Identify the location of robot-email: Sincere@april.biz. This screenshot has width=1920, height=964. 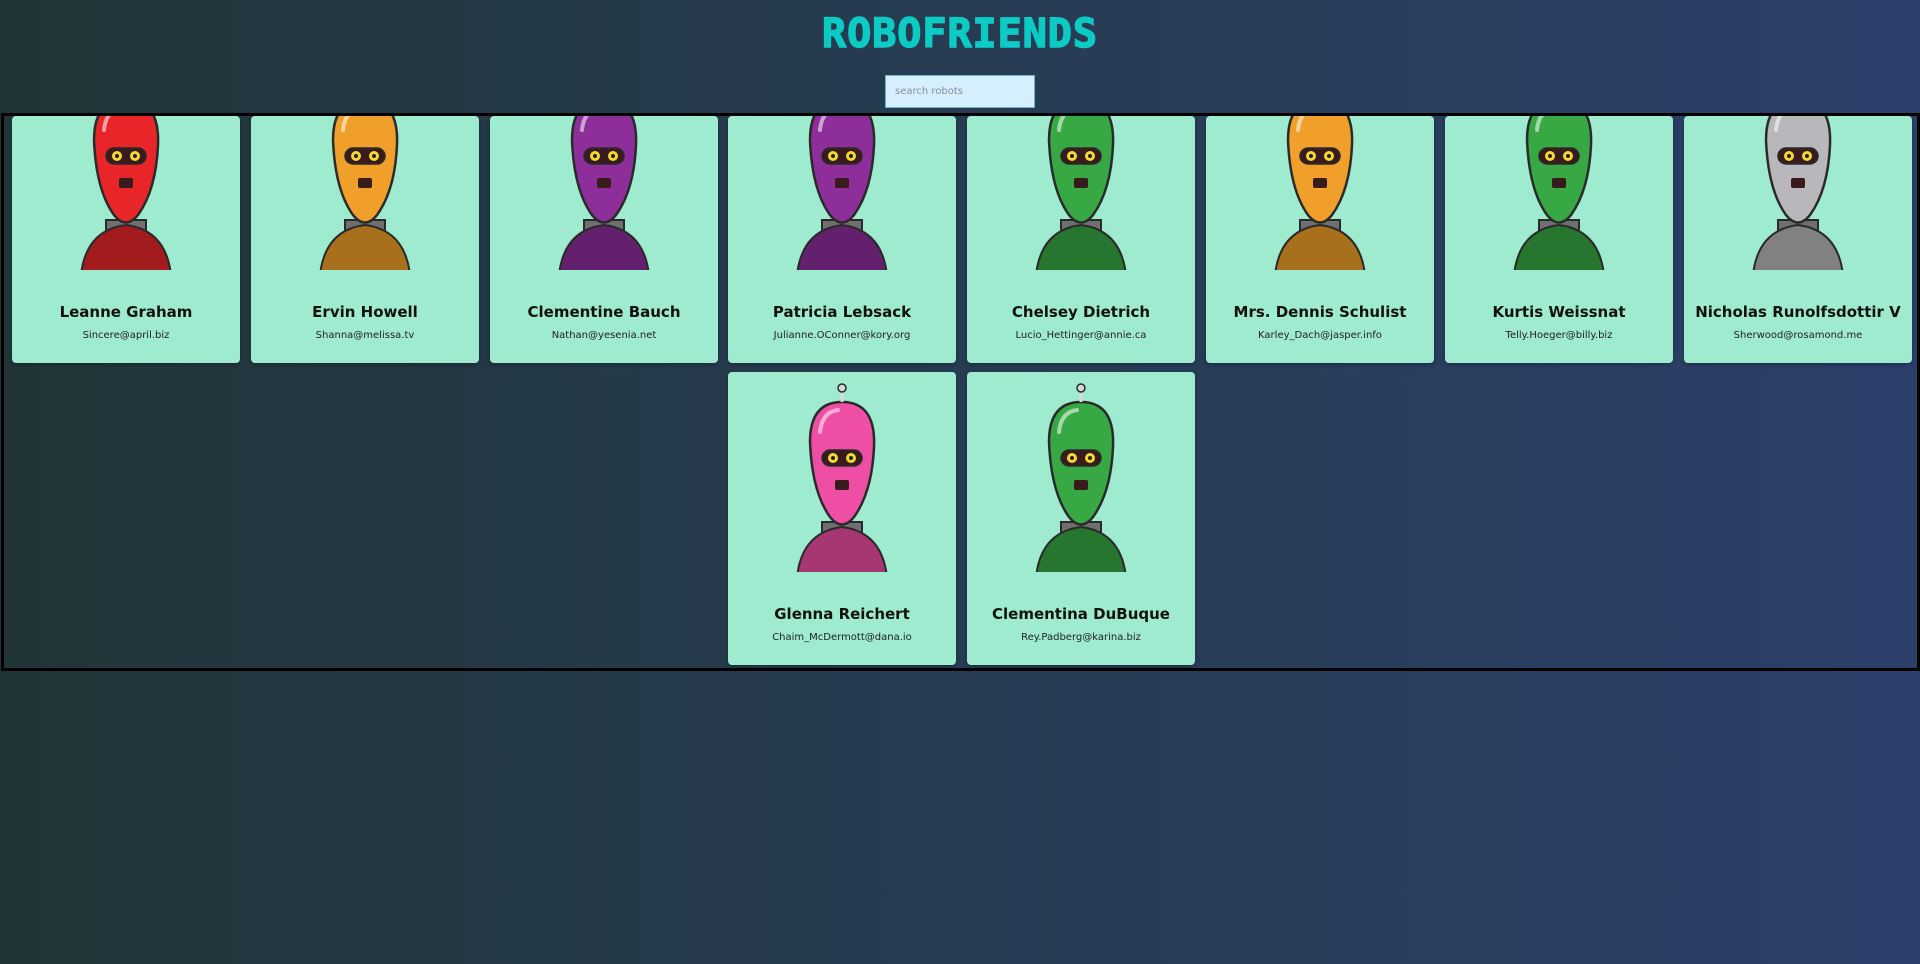
(126, 335).